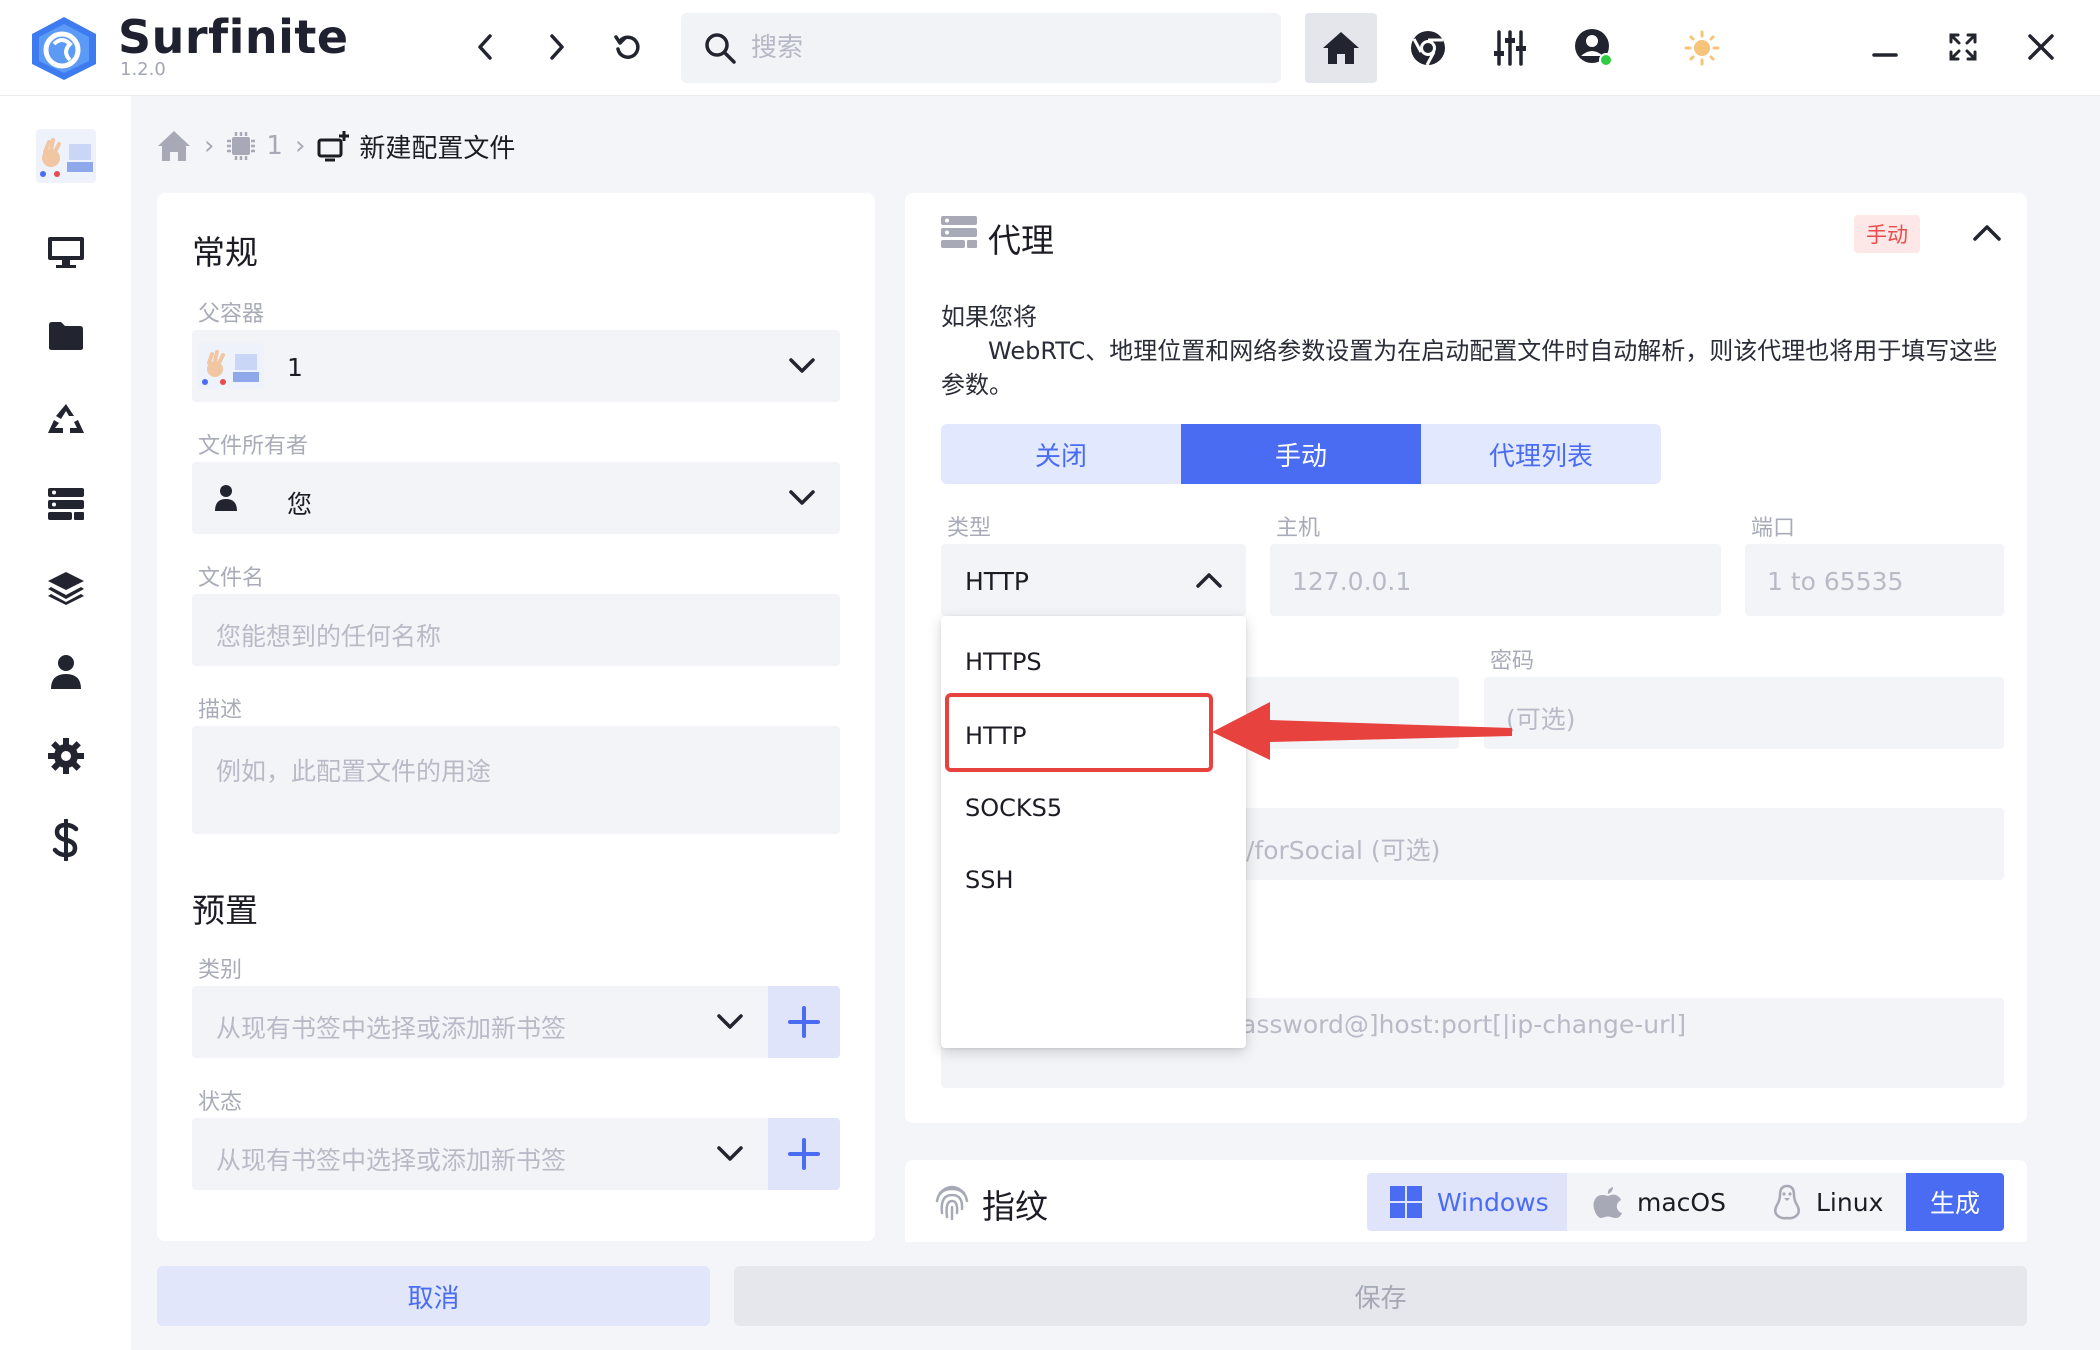 This screenshot has height=1350, width=2100. I want to click on description-placeholder: 例如，此配置文件的用途, so click(354, 771).